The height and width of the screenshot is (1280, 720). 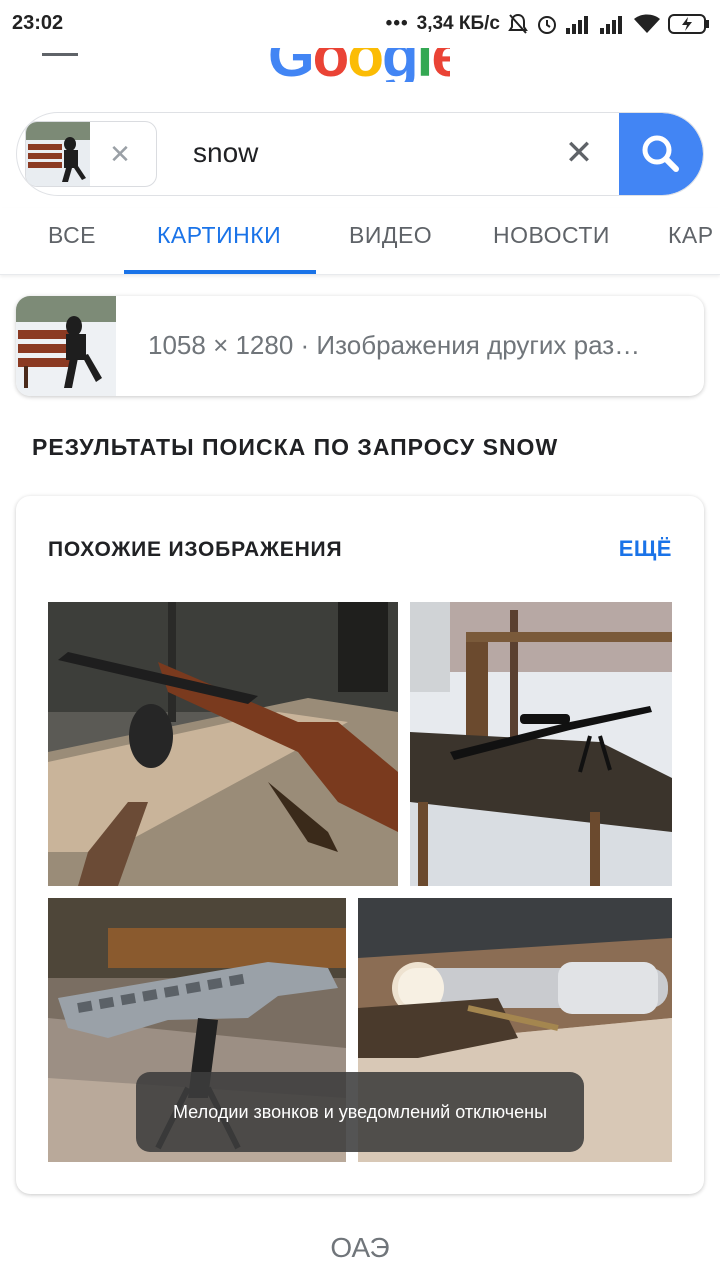 What do you see at coordinates (397, 23) in the screenshot?
I see `more-dots-icon: •••` at bounding box center [397, 23].